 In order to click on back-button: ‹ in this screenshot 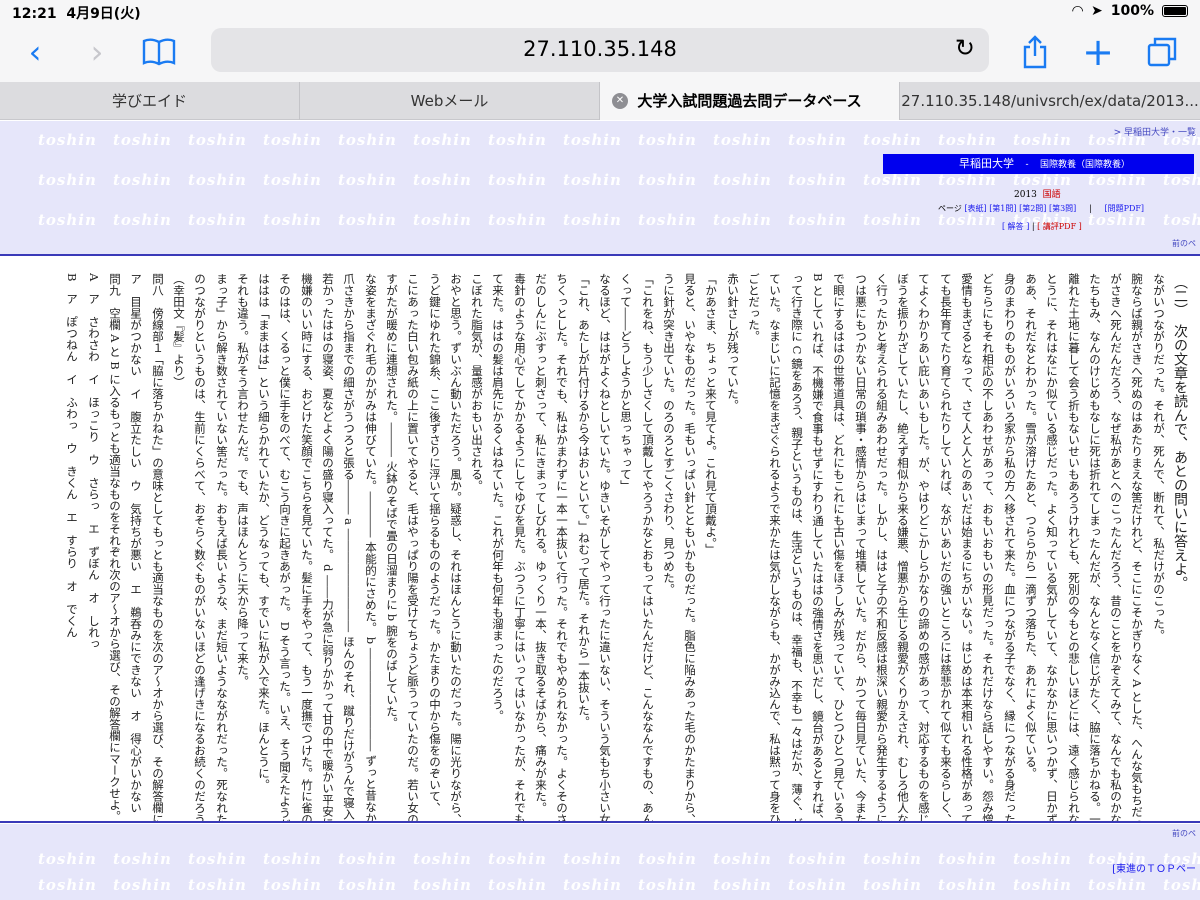, I will do `click(35, 52)`.